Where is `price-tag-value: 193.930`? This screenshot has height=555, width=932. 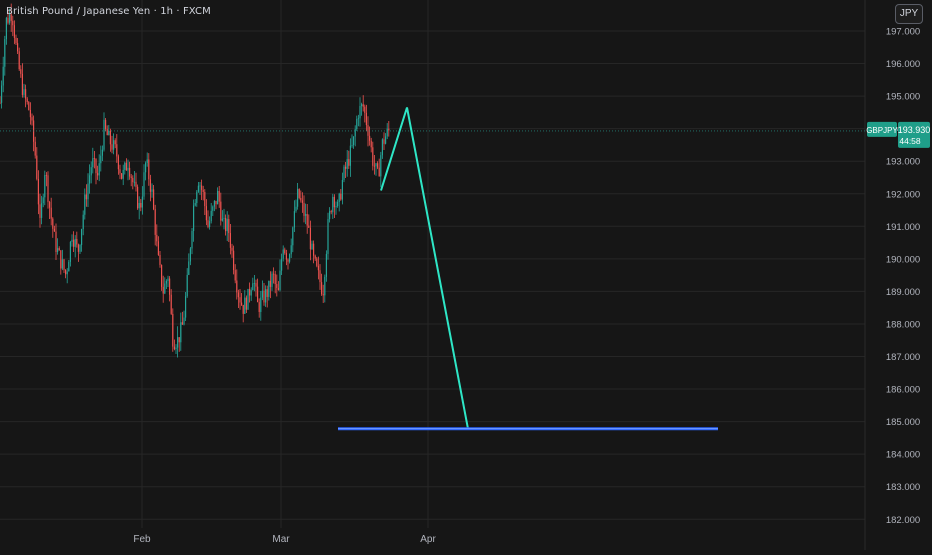 price-tag-value: 193.930 is located at coordinates (914, 130).